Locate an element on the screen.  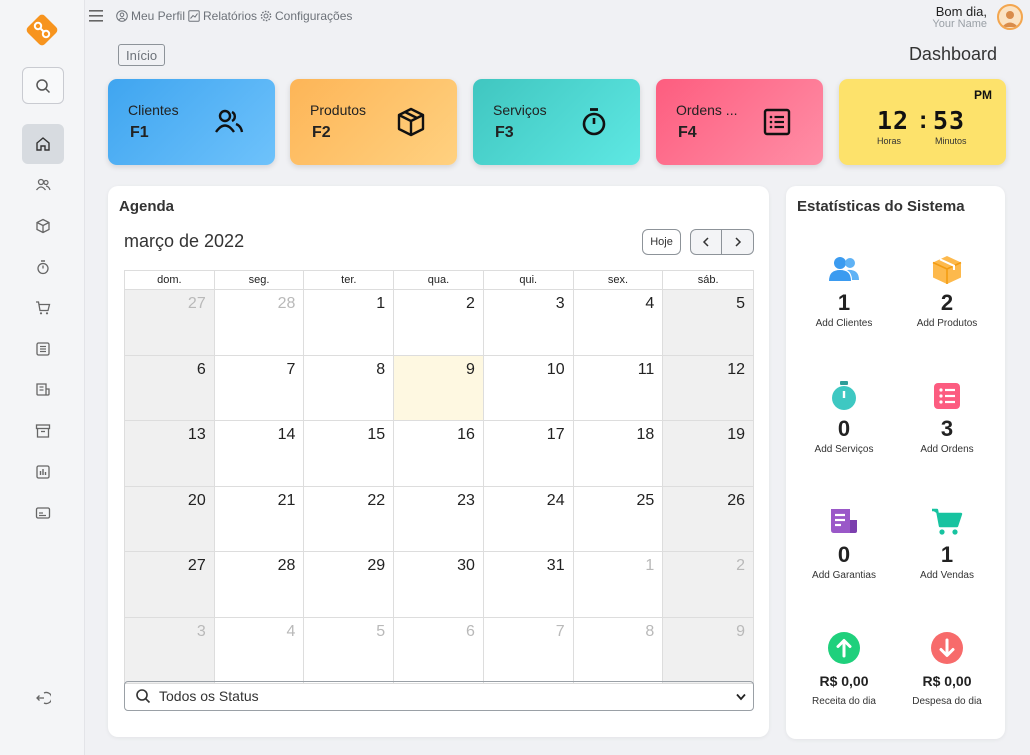
sidebar-item-home is located at coordinates (43, 144).